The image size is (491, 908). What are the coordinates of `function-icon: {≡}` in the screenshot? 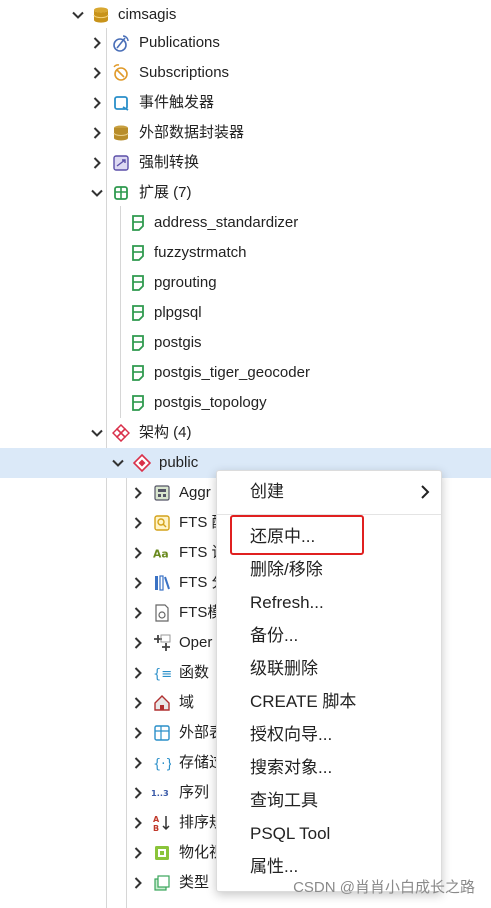 It's located at (162, 673).